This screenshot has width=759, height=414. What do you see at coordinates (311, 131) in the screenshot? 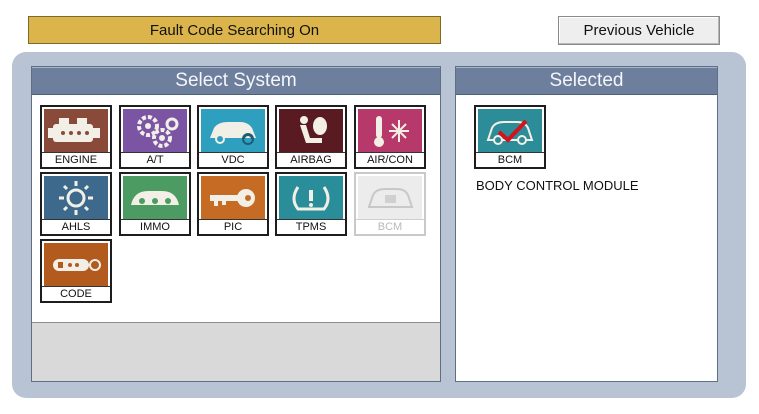
I see `airbag-seat-icon` at bounding box center [311, 131].